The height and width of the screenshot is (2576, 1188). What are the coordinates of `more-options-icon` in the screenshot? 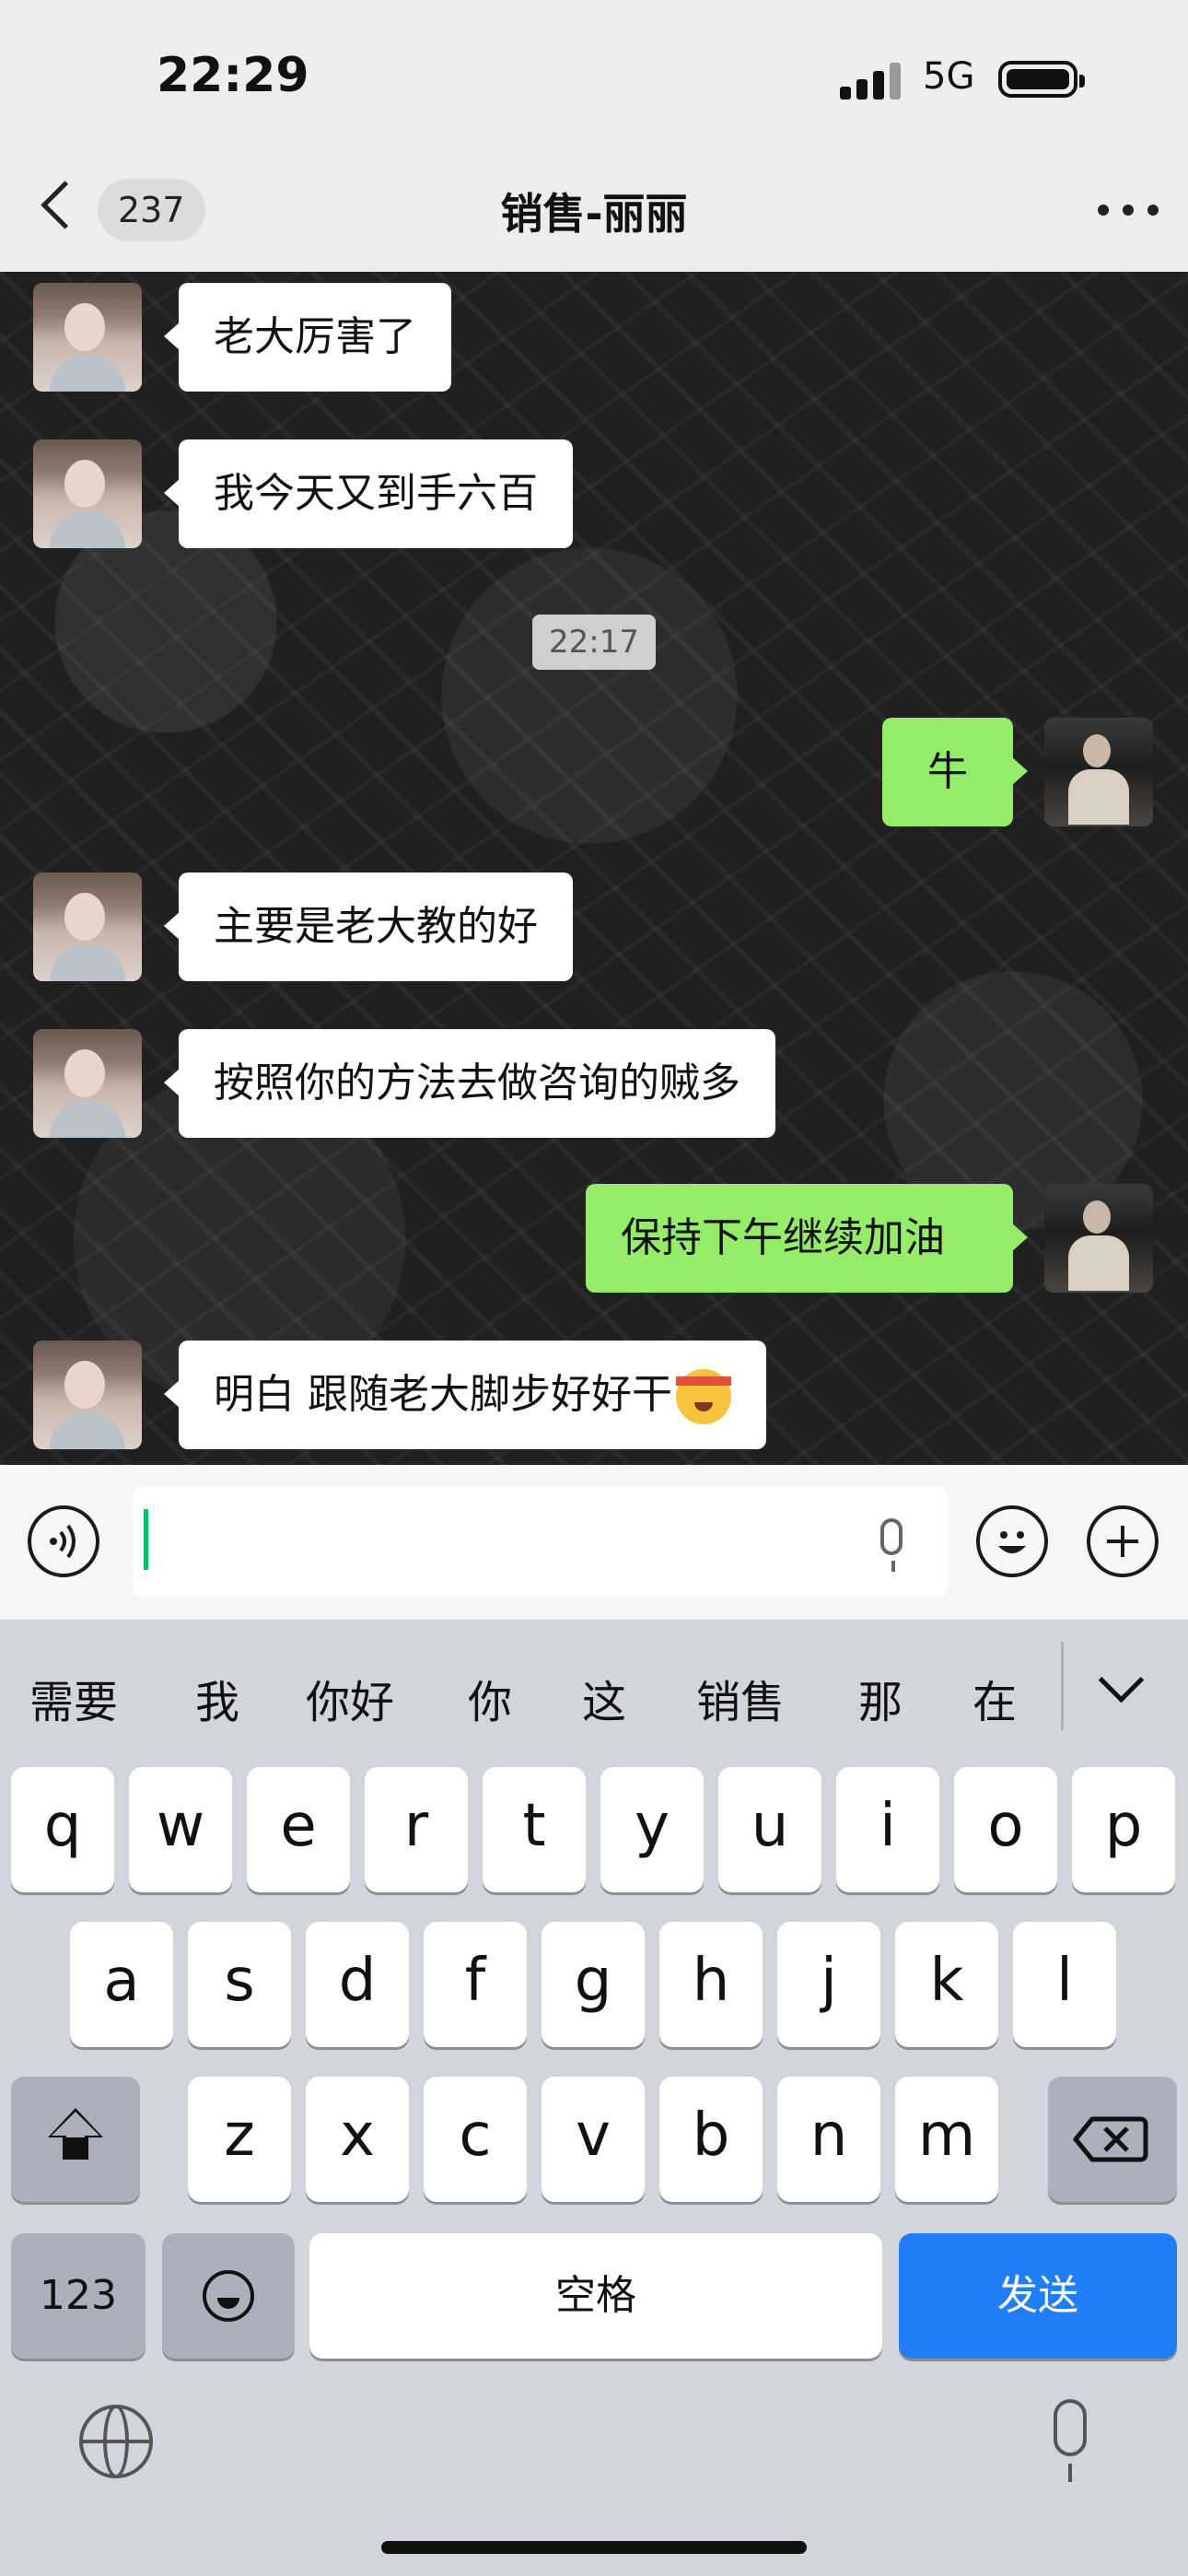 It's located at (1128, 211).